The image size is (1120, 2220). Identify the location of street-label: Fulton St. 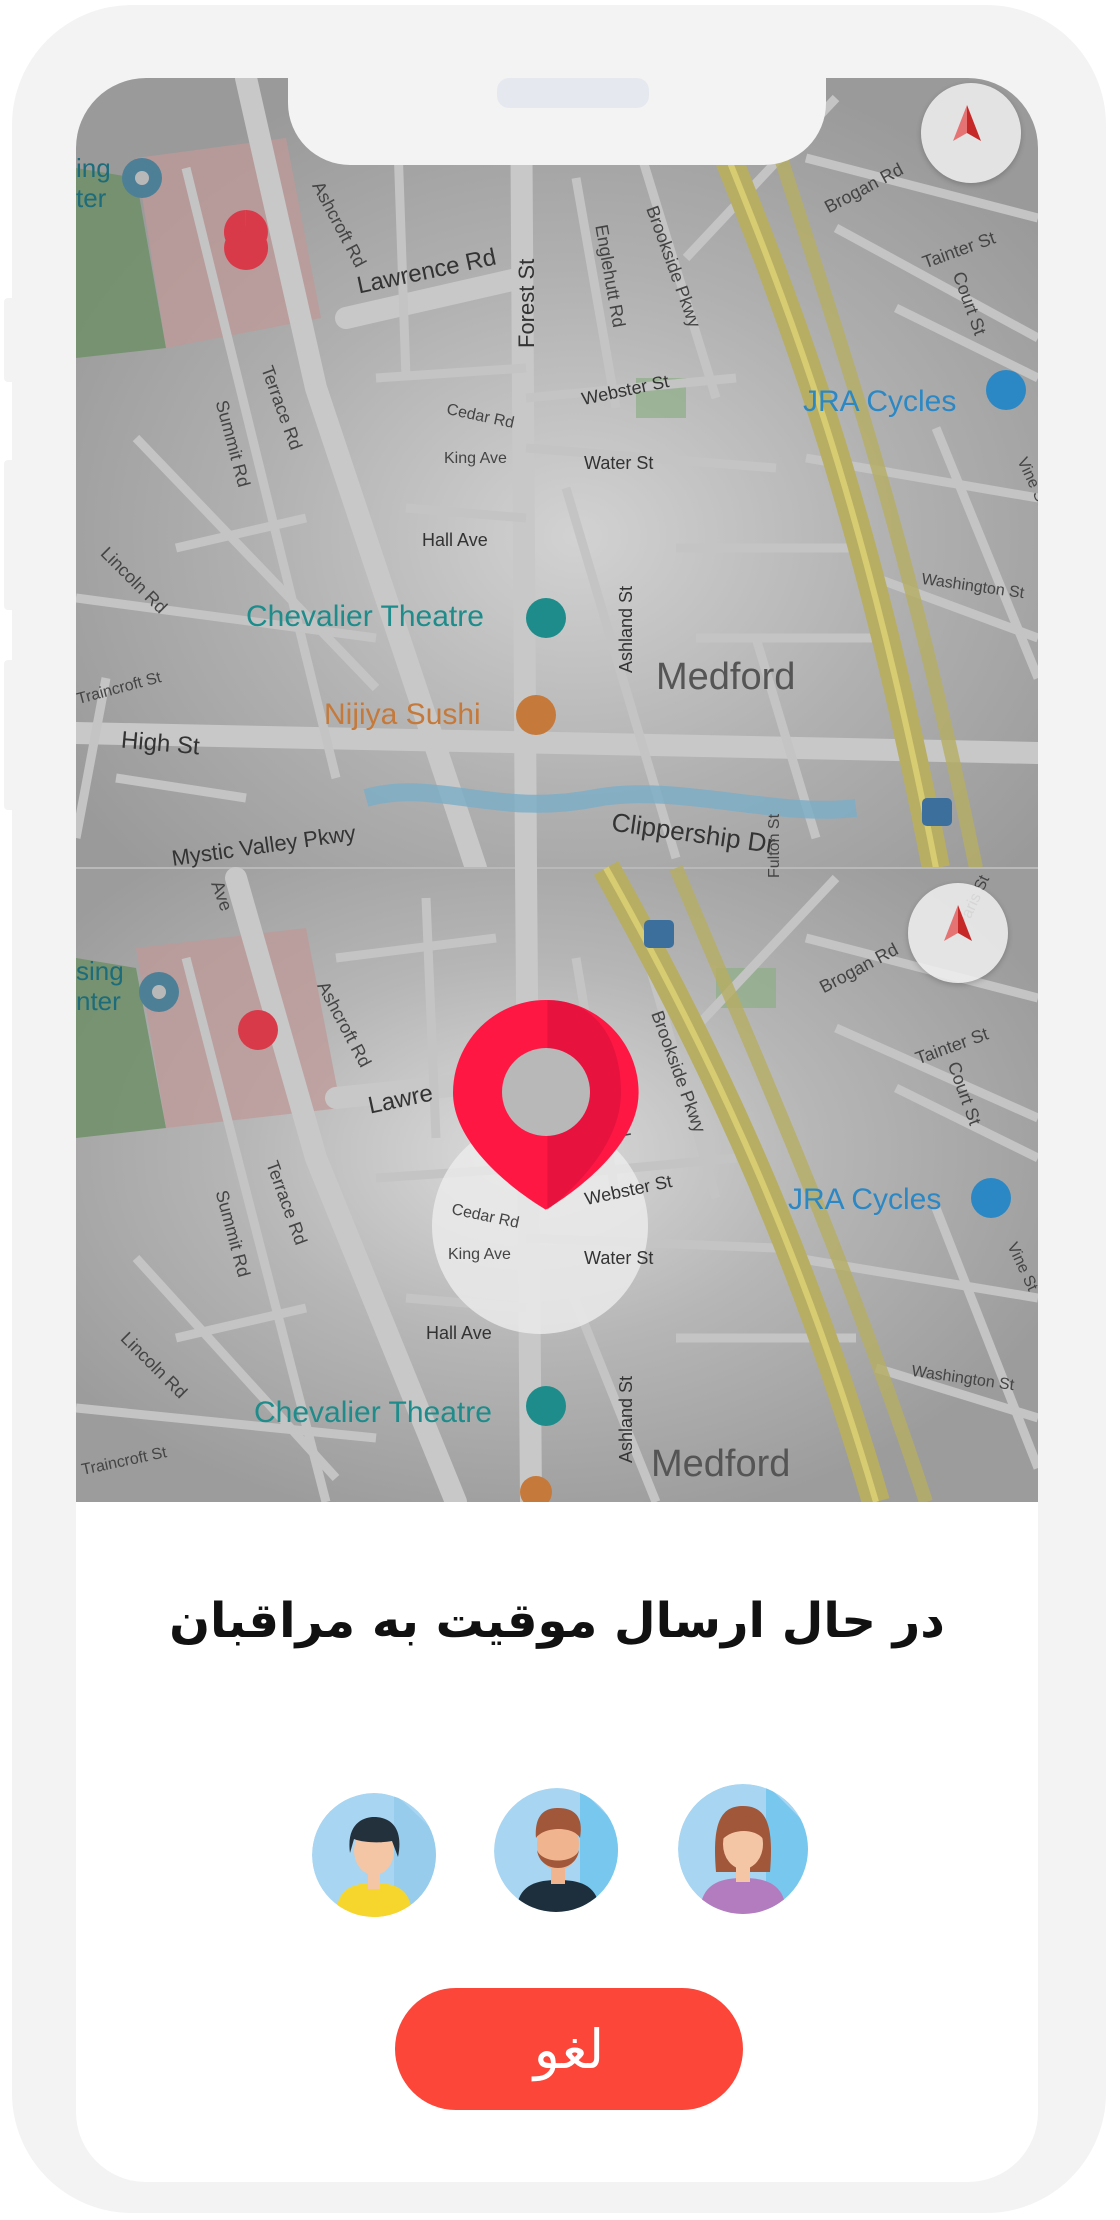
(774, 845).